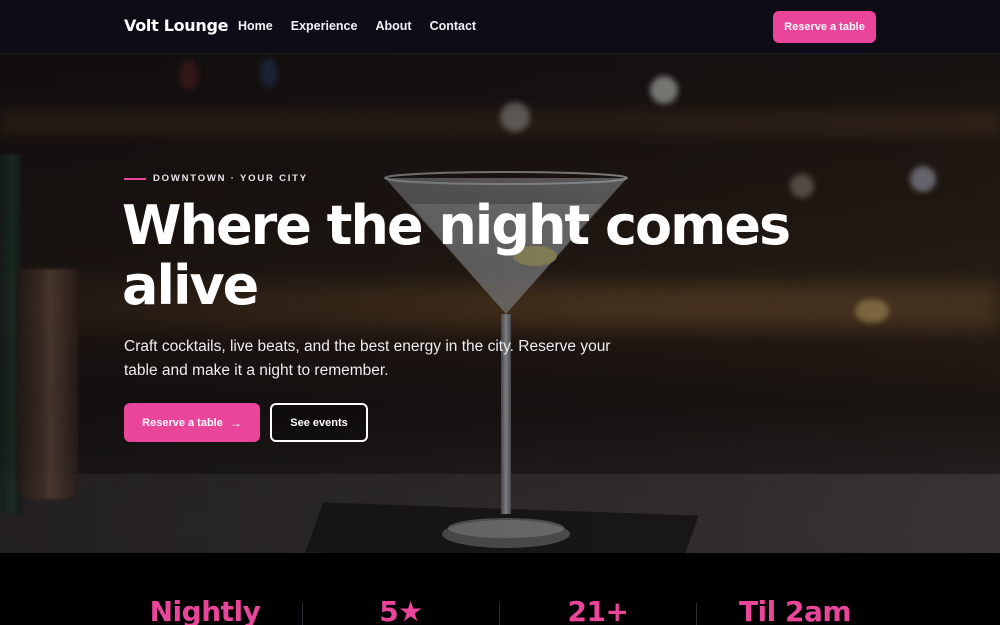 The width and height of the screenshot is (1000, 625). I want to click on hero-eyebrow: DOWNTOWN · YOUR CITY, so click(216, 178).